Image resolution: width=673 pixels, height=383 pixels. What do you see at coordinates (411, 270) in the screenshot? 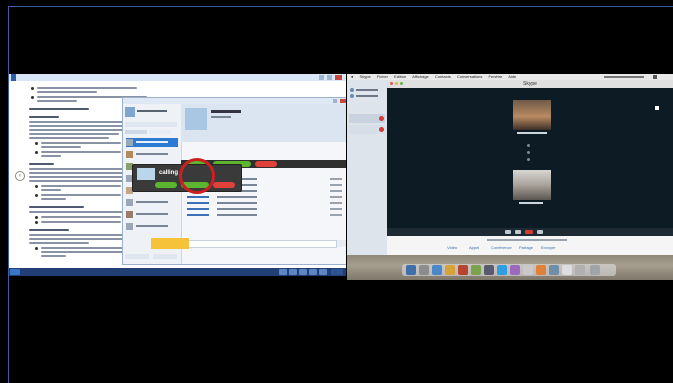
I see `finder-icon` at bounding box center [411, 270].